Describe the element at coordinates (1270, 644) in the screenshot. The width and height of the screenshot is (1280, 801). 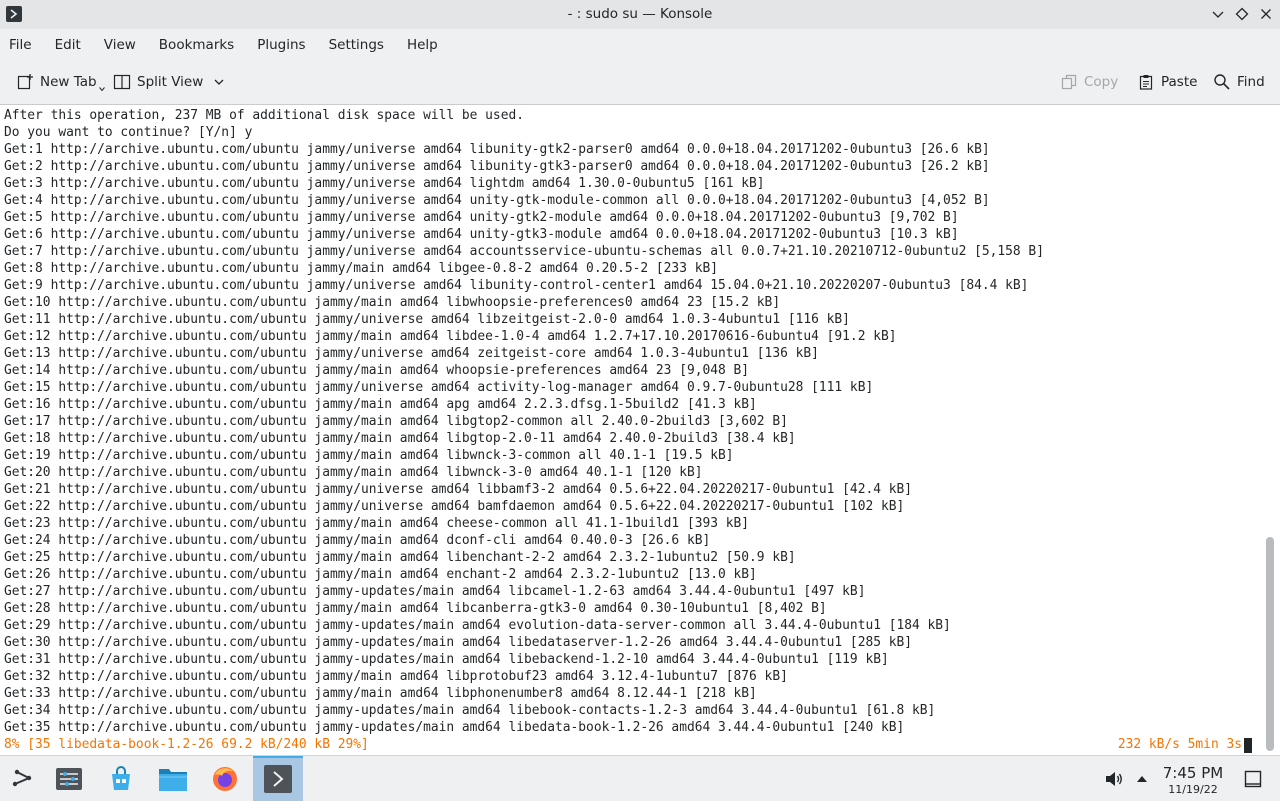
I see `terminal-scrollbar` at that location.